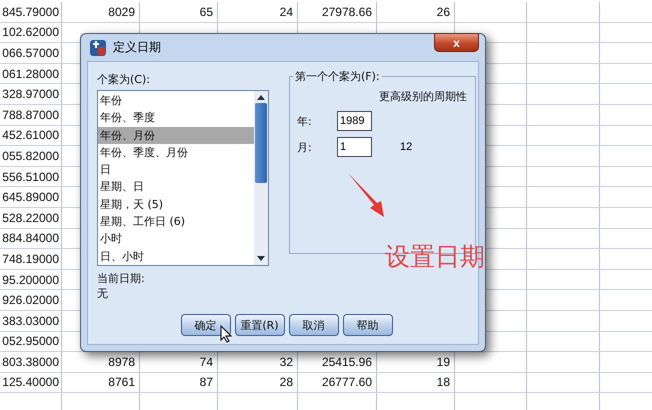  Describe the element at coordinates (176, 239) in the screenshot. I see `list-item: 小时` at that location.